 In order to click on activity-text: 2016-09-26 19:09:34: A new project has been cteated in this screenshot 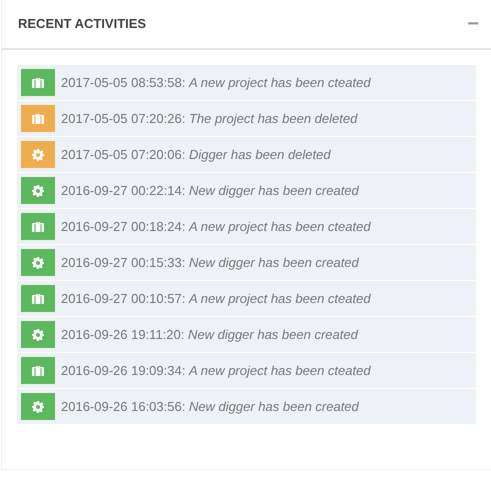, I will do `click(216, 371)`.